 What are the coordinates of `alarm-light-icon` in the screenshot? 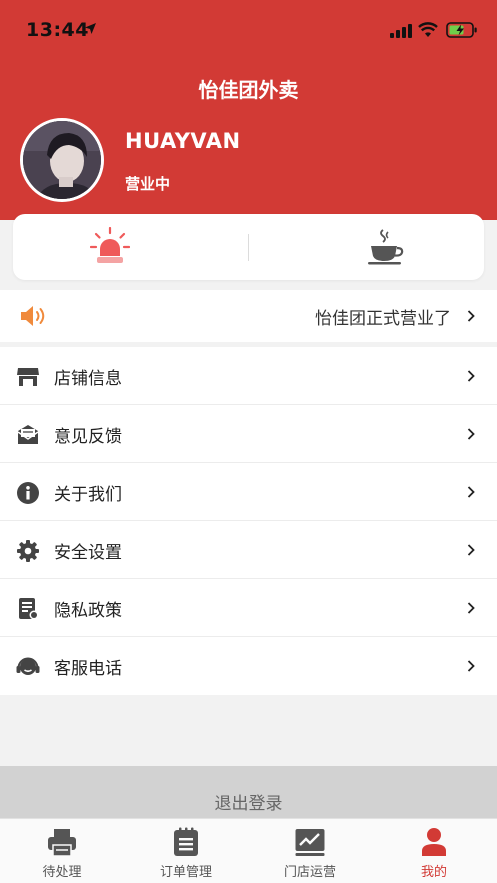 It's located at (110, 245).